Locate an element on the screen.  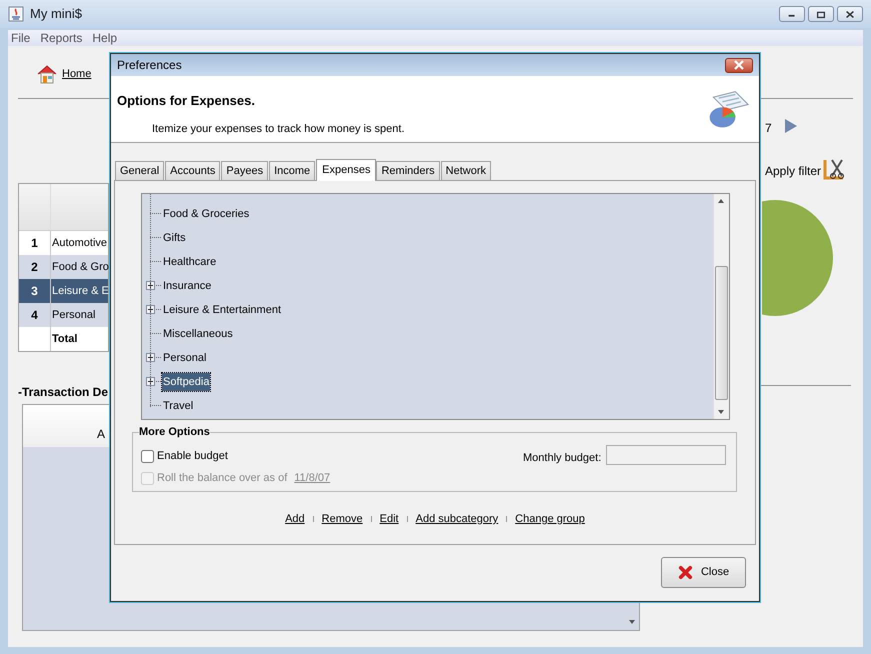
tab: General is located at coordinates (139, 170).